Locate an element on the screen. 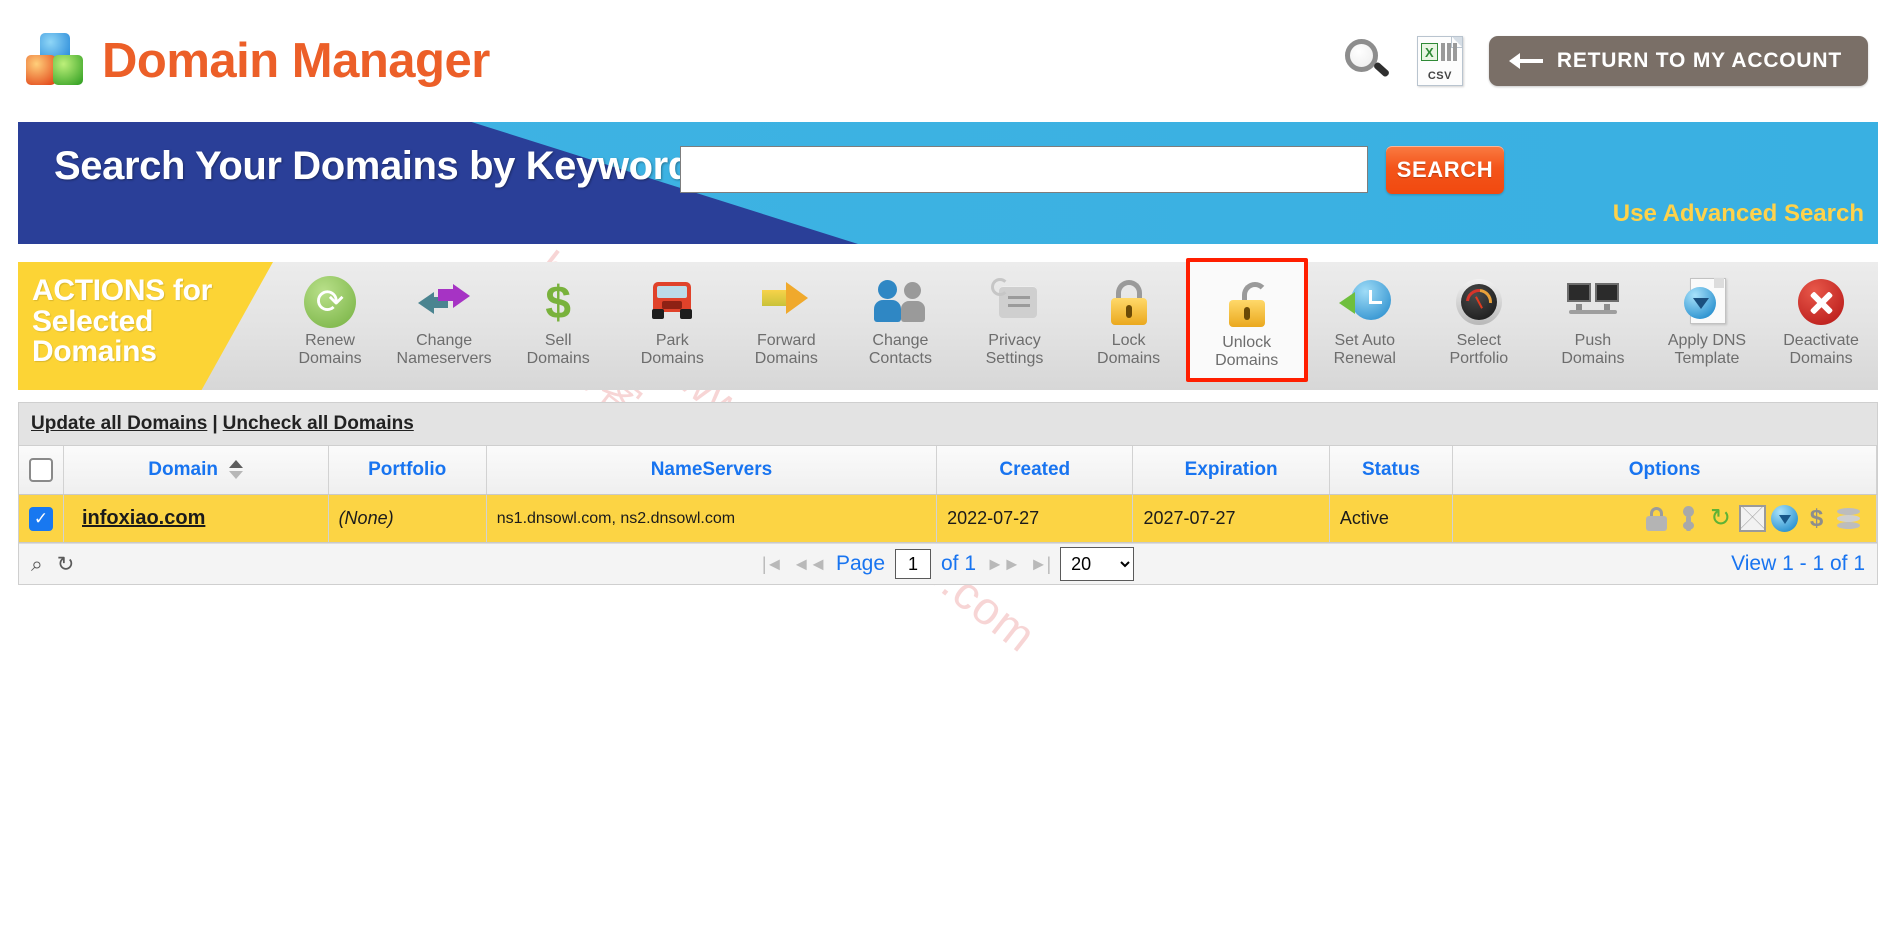  action-select-portfolio: Select Portfolio is located at coordinates (1479, 320).